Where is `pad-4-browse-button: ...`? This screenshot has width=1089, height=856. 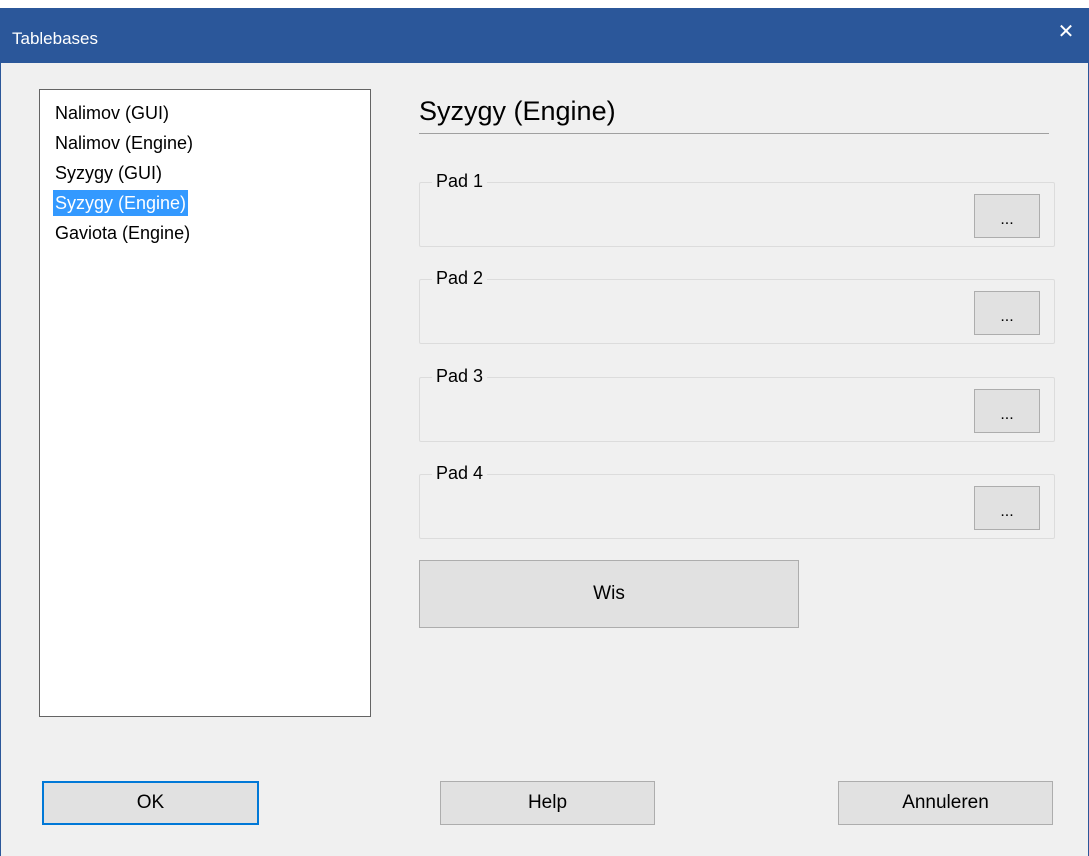
pad-4-browse-button: ... is located at coordinates (1007, 508).